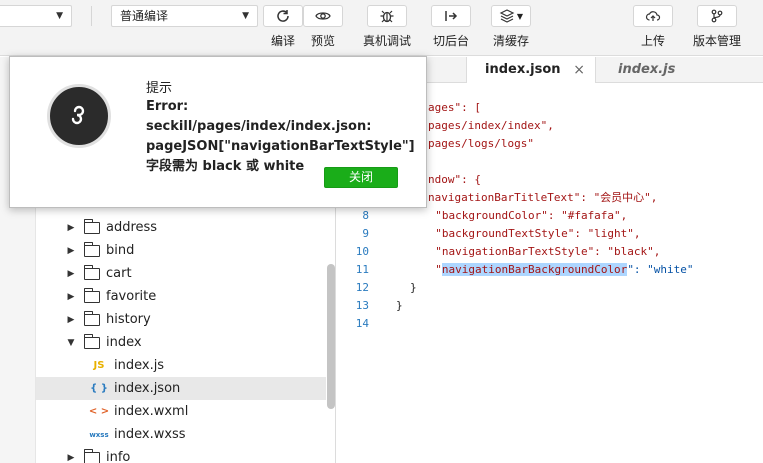  What do you see at coordinates (361, 177) in the screenshot?
I see `close-button: 关闭` at bounding box center [361, 177].